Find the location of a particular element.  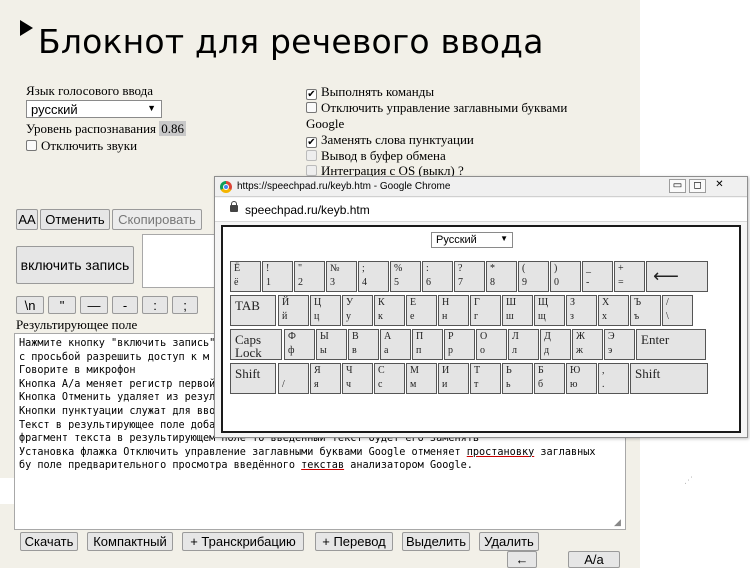

keyboard-key: Жж is located at coordinates (587, 344).